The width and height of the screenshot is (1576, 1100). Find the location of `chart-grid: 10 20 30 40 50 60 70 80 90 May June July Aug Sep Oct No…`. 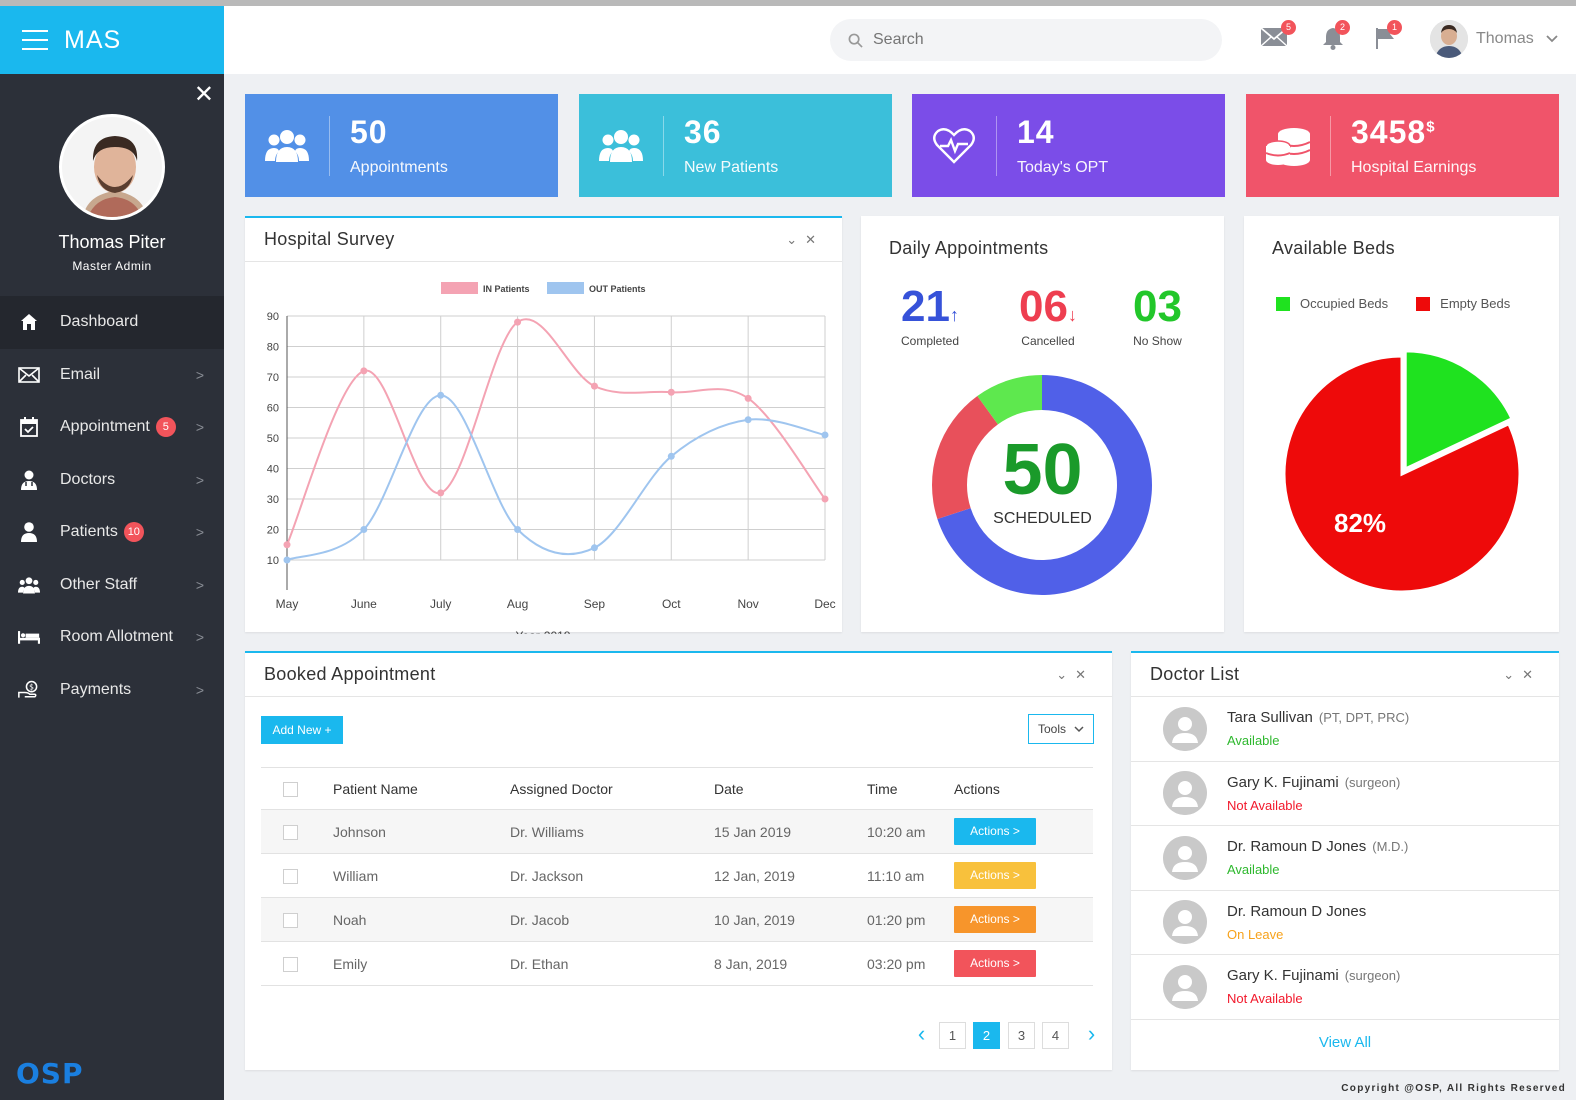

chart-grid: 10 20 30 40 50 60 70 80 90 May June July Aug Sep Oct No… is located at coordinates (551, 472).